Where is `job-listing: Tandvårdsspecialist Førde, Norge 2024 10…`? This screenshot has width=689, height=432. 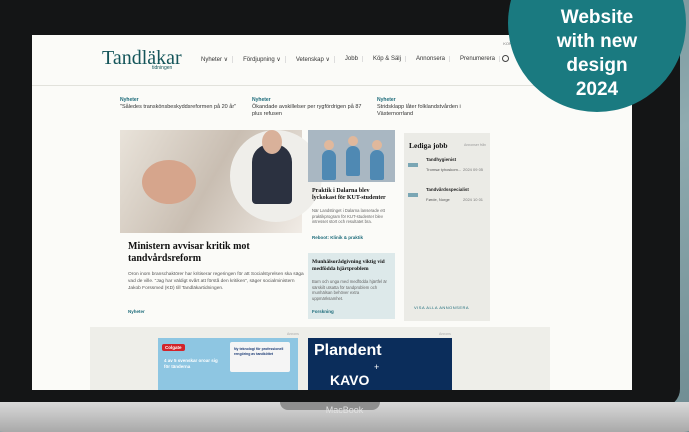
job-listing: Tandvårdsspecialist Førde, Norge 2024 10… is located at coordinates (448, 197).